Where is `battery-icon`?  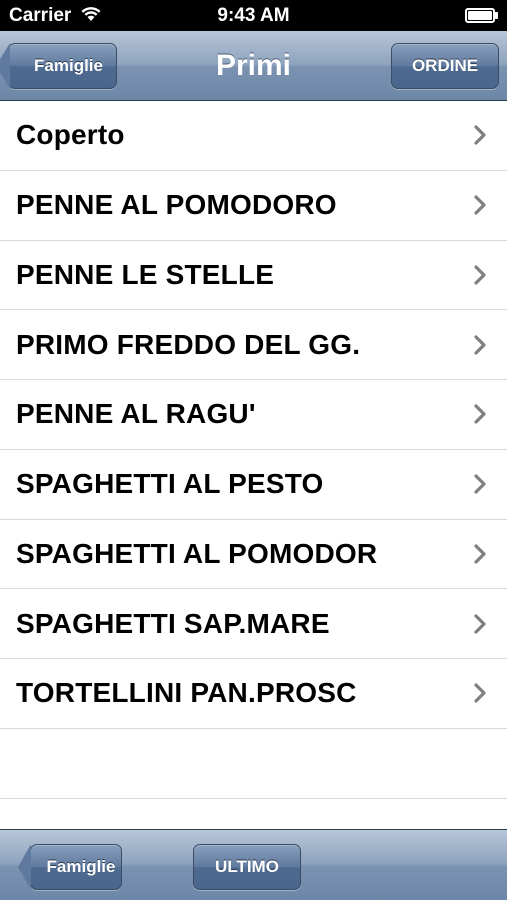
battery-icon is located at coordinates (481, 15).